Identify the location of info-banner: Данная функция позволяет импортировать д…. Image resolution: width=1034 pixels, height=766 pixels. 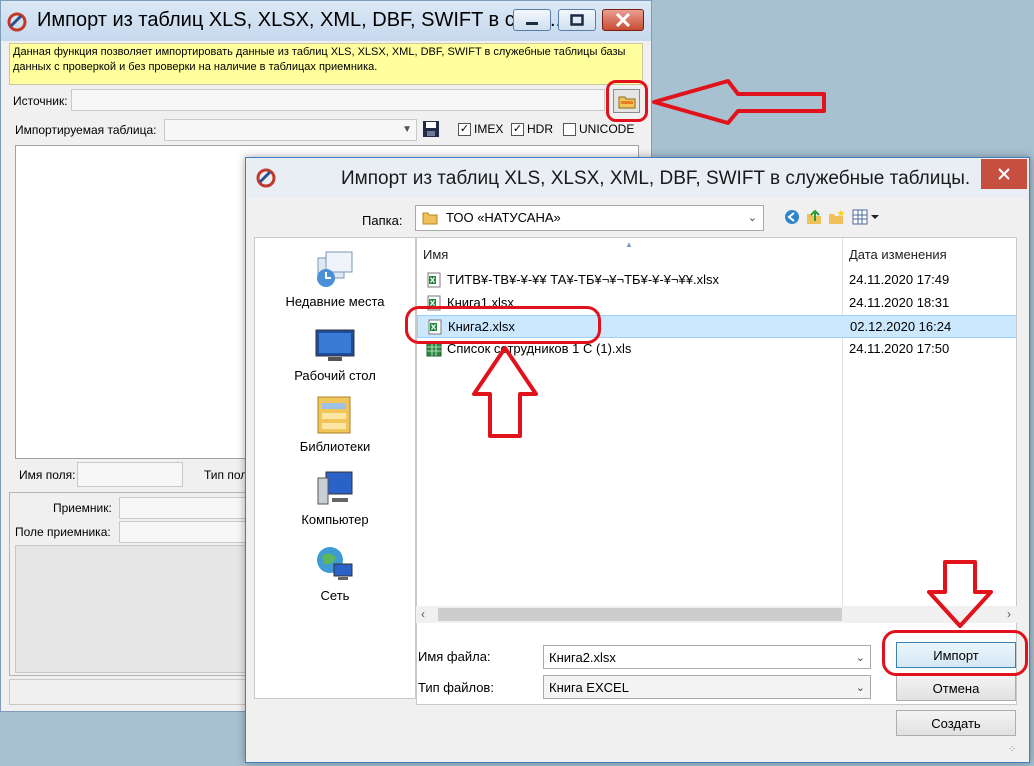
(326, 64).